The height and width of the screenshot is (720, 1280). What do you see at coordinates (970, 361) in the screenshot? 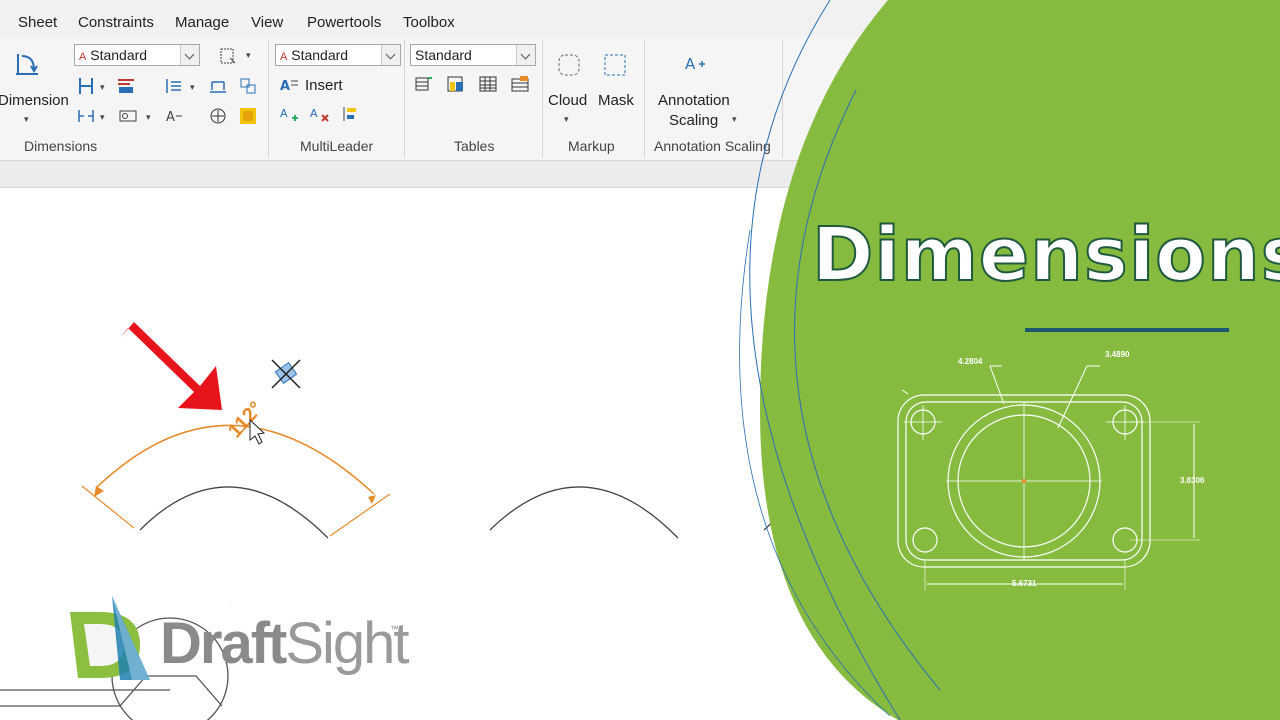
I see `dim-label-top-left: 4.2804` at bounding box center [970, 361].